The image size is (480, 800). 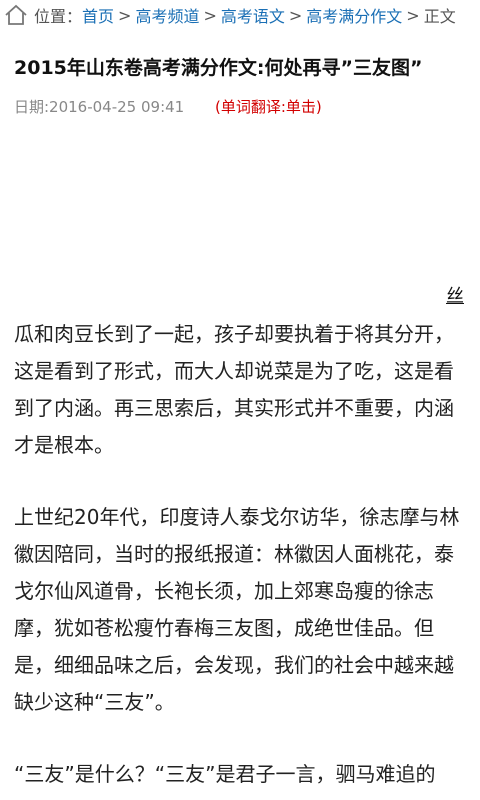 What do you see at coordinates (16, 15) in the screenshot?
I see `home-icon` at bounding box center [16, 15].